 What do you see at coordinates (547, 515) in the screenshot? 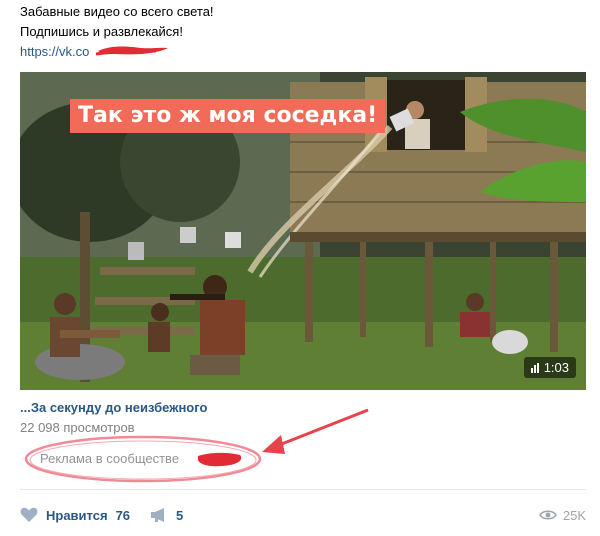
I see `eye-icon` at bounding box center [547, 515].